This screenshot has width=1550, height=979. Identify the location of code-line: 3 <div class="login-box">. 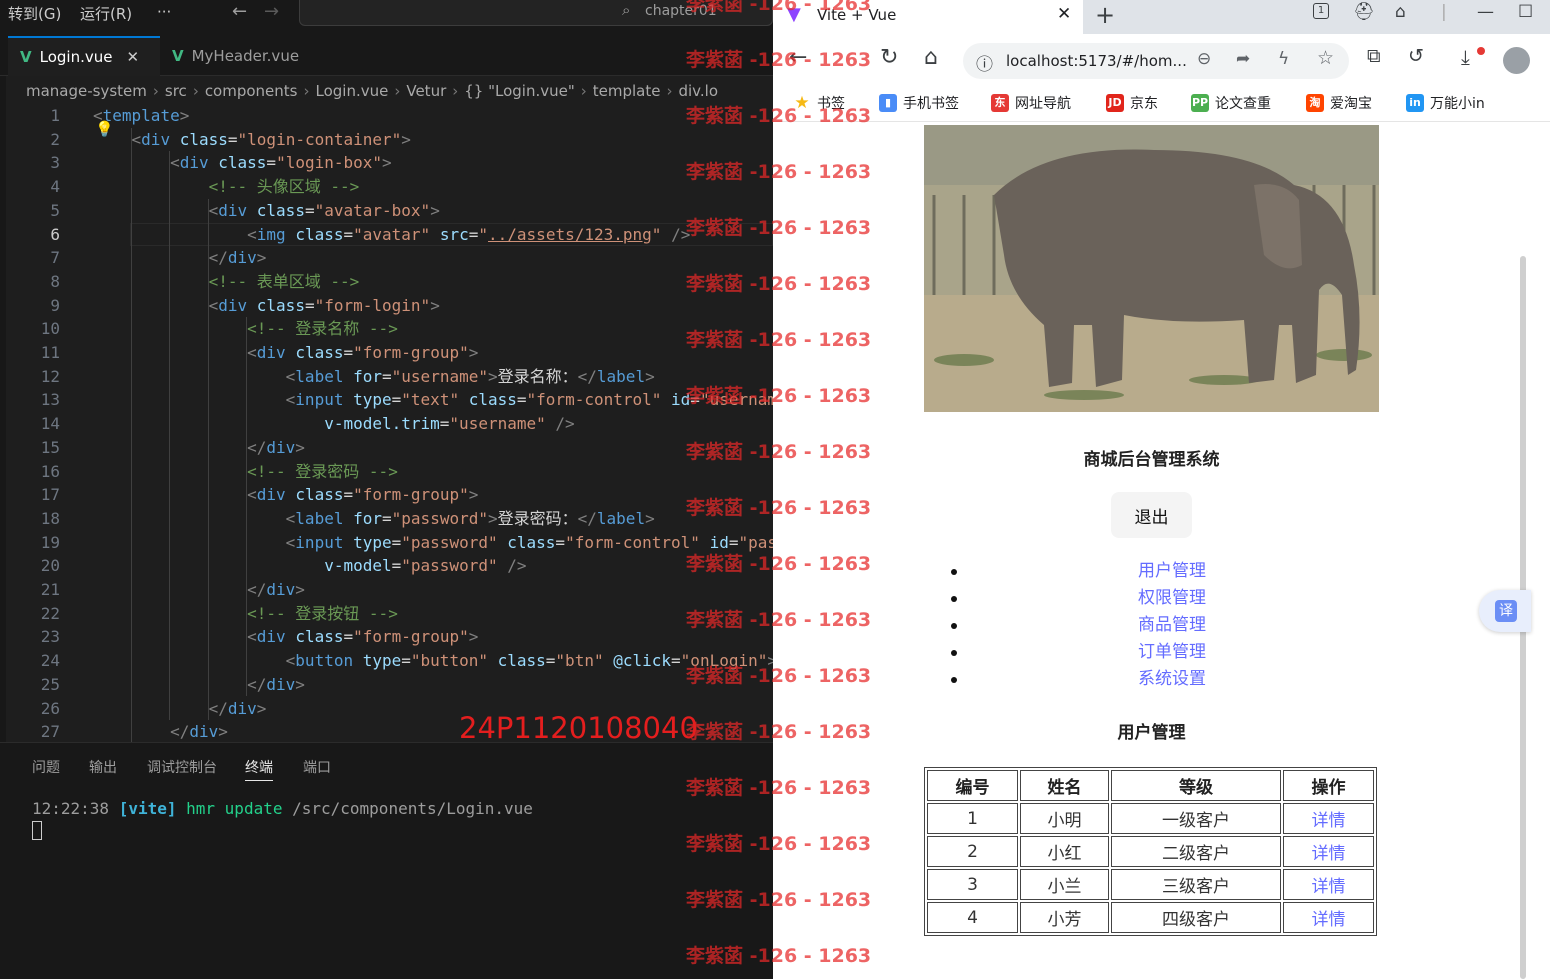
(386, 163).